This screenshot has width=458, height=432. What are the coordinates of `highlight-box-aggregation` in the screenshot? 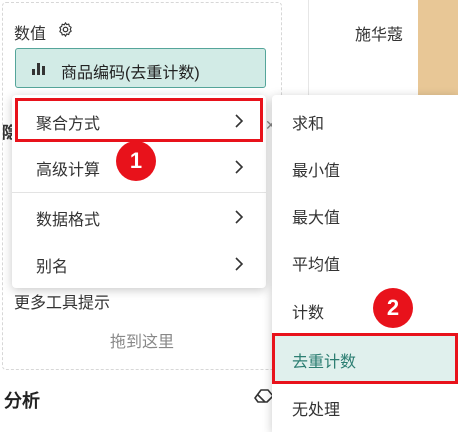 It's located at (139, 120).